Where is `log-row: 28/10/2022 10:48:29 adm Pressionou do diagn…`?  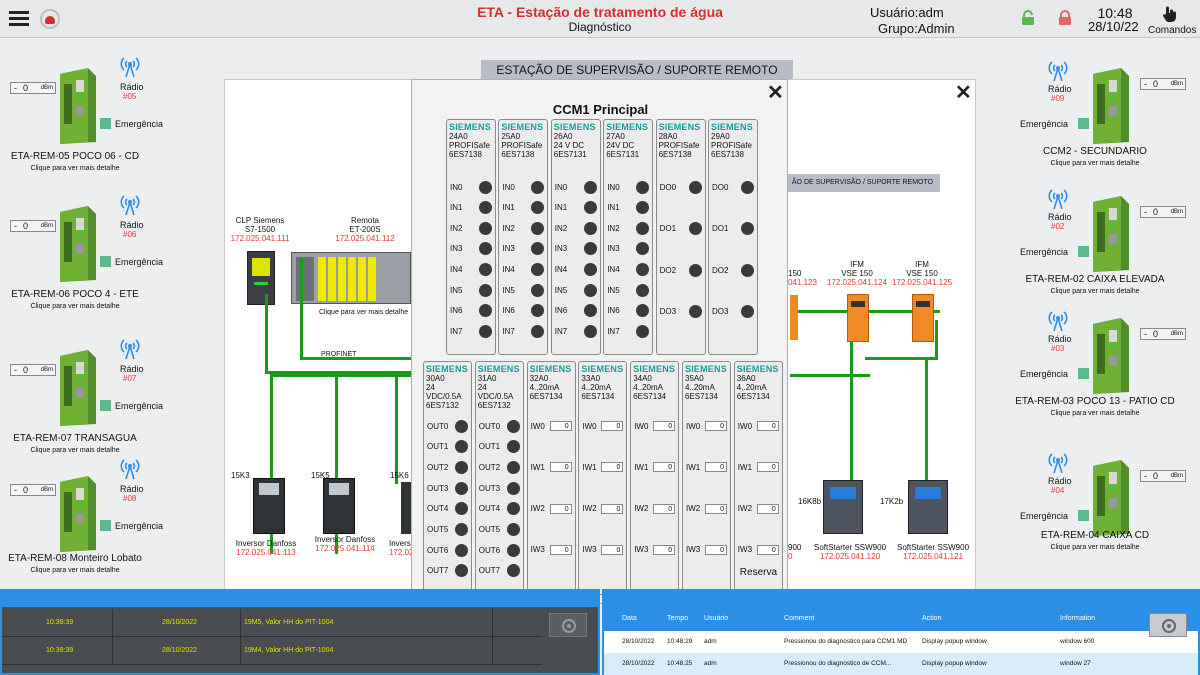 log-row: 28/10/2022 10:48:29 adm Pressionou do diagn… is located at coordinates (901, 642).